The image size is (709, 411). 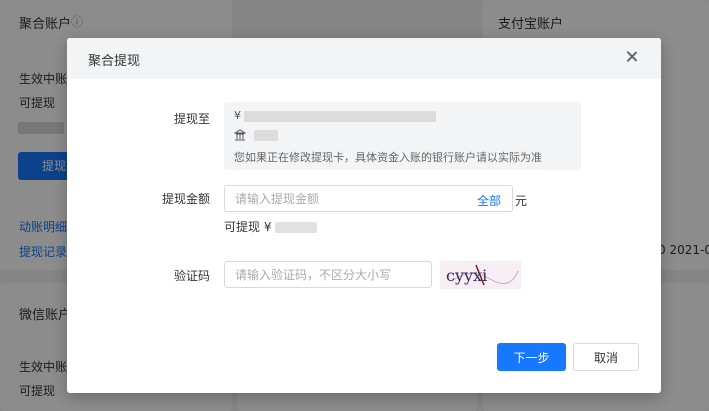 I want to click on captcha-graphic: cyyxi, so click(x=482, y=275).